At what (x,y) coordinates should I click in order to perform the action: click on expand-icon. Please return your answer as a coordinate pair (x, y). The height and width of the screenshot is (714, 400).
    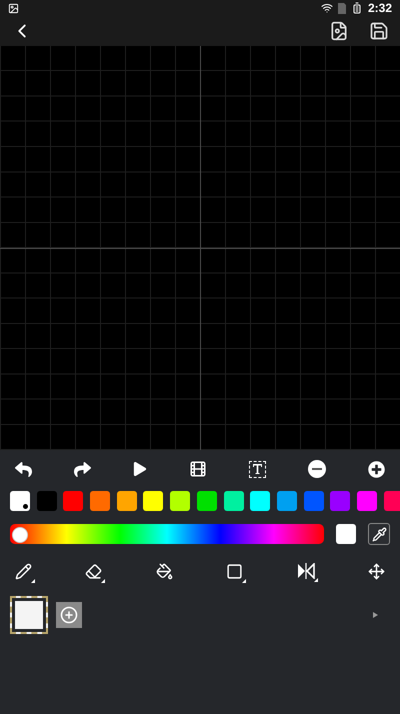
    Looking at the image, I should click on (375, 615).